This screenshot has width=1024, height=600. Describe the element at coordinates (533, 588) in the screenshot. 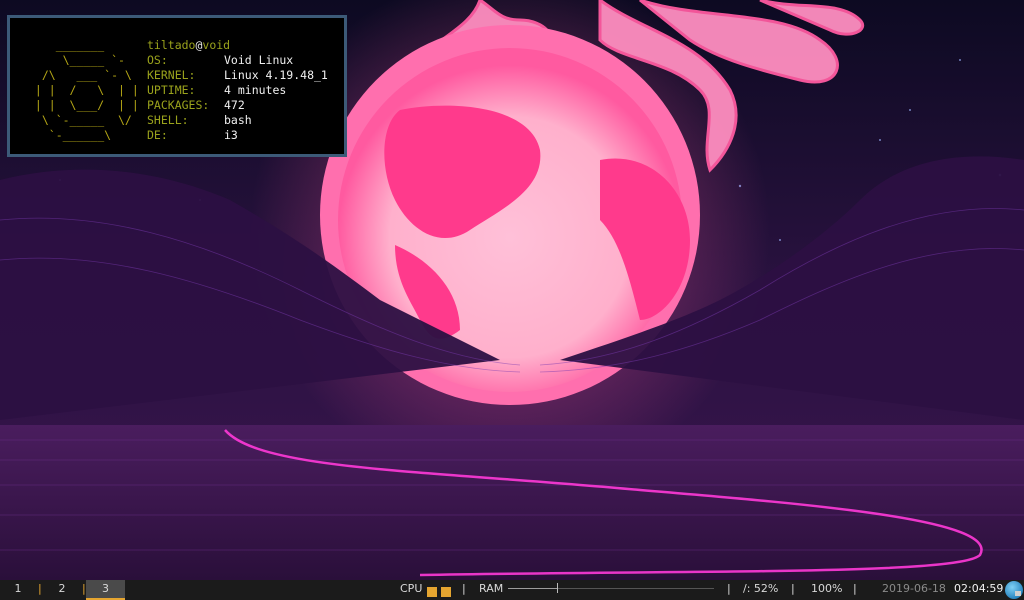

I see `ram-usage-fill` at that location.